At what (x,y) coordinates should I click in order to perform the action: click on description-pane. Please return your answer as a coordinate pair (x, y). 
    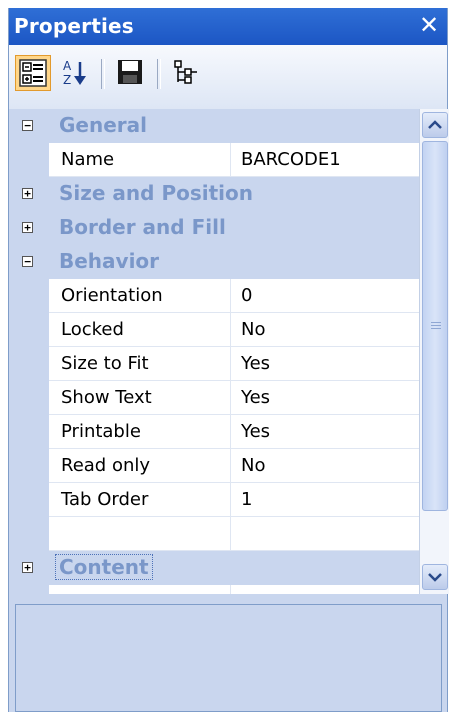
    Looking at the image, I should click on (228, 658).